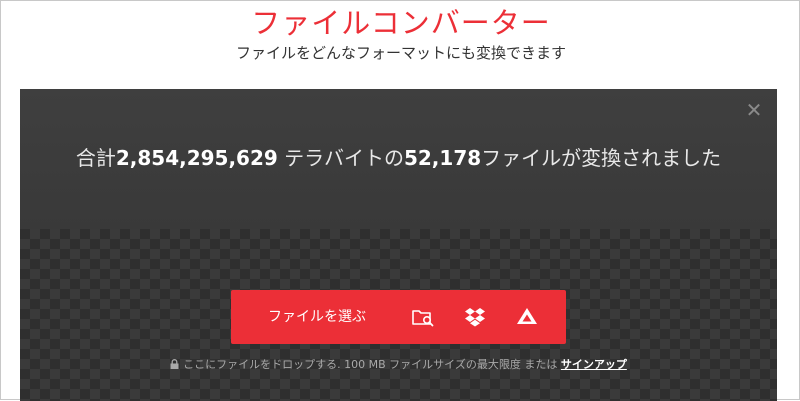 The width and height of the screenshot is (800, 401). Describe the element at coordinates (601, 158) in the screenshot. I see `stats-suffix: ファイルが変換されました` at that location.